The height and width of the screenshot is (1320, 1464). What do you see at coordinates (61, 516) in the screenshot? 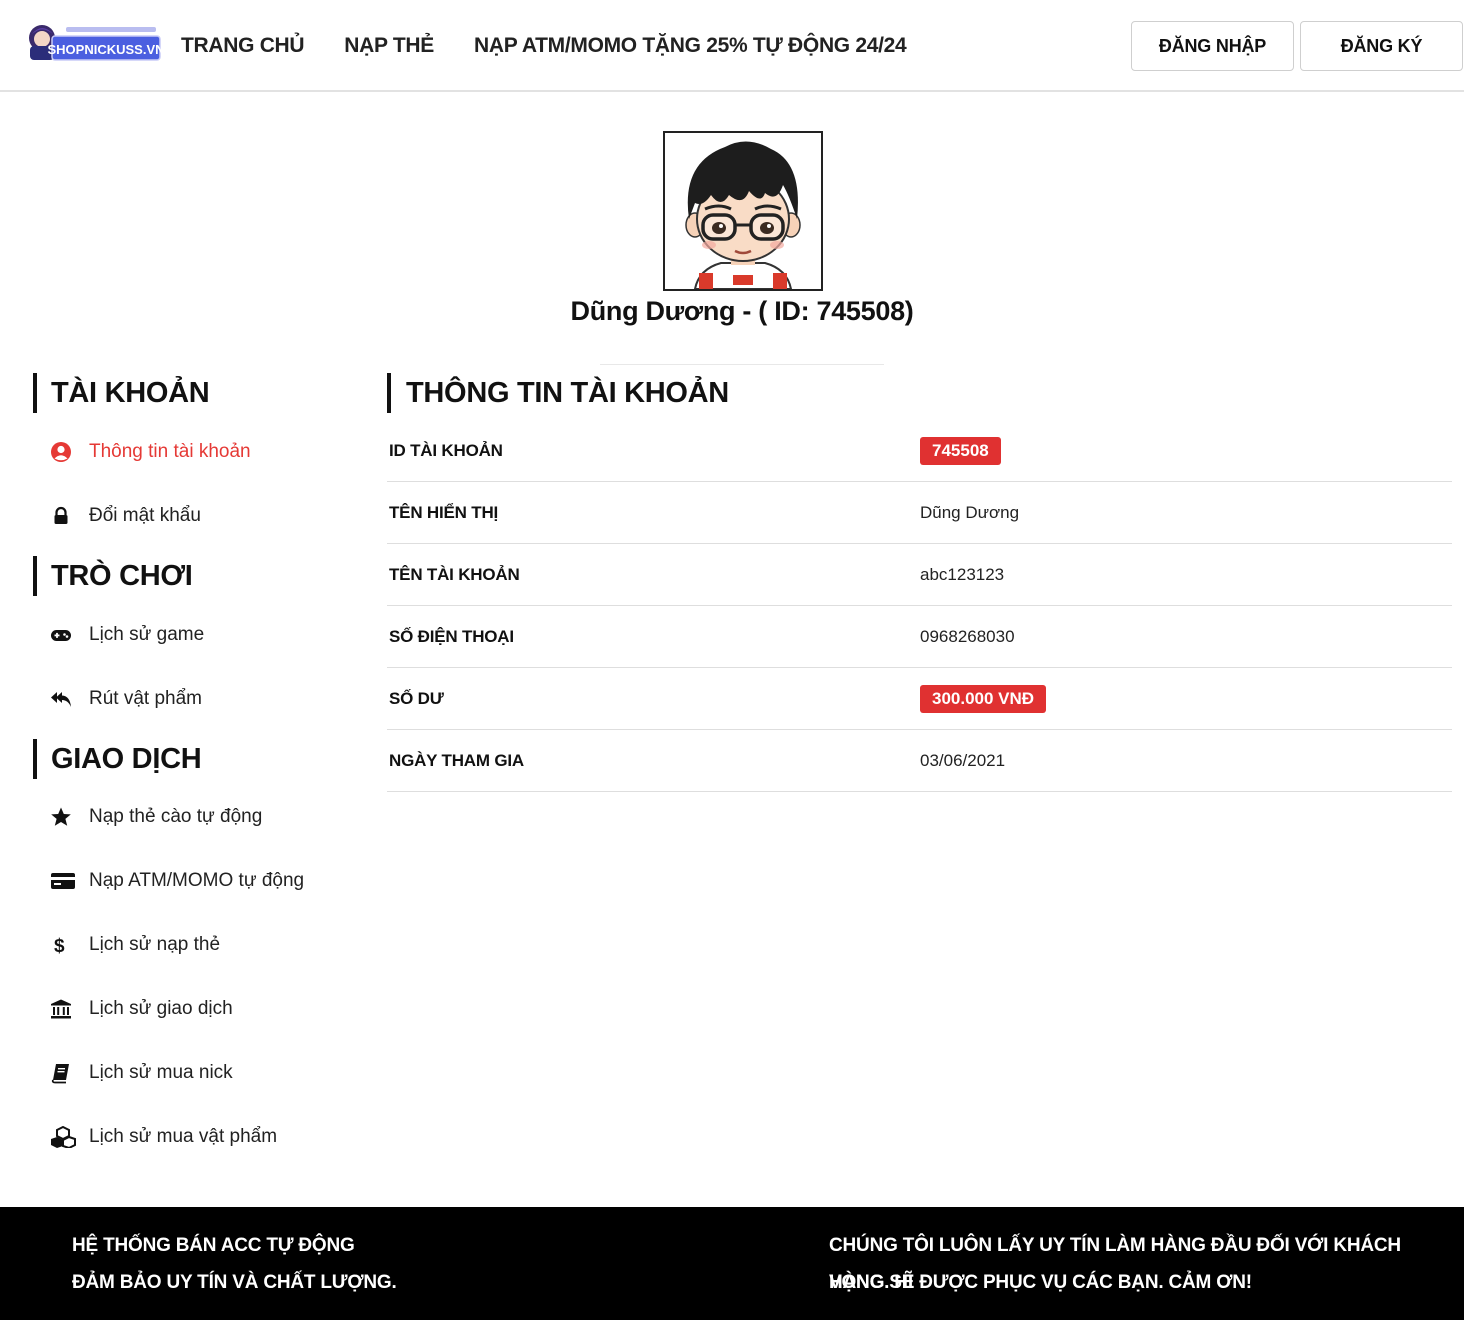
I see `lock-icon` at bounding box center [61, 516].